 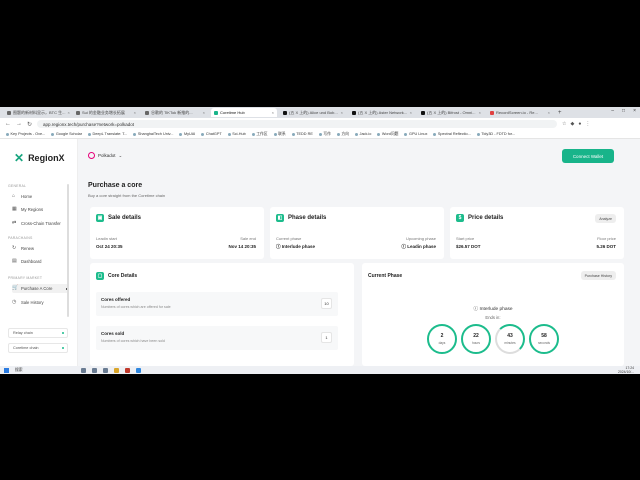 I want to click on sidebar-item-cross-chain-transfer: ⇄ Cross-Chain Transfer, so click(x=40, y=223).